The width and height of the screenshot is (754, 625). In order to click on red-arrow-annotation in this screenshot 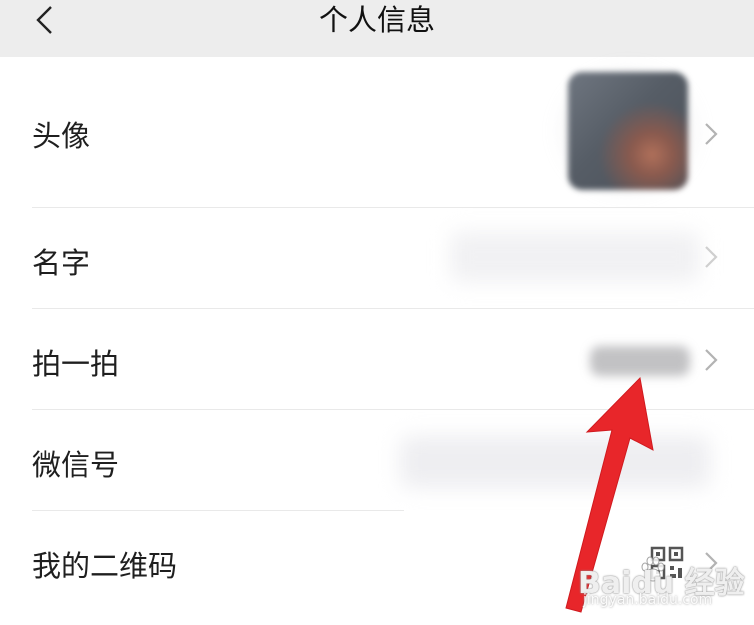, I will do `click(609, 494)`.